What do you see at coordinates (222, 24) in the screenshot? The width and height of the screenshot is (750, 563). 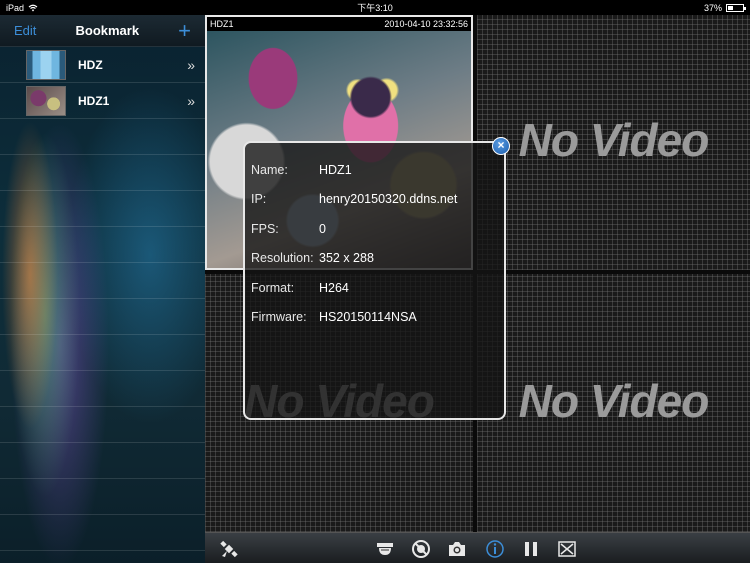 I see `camera-name: HDZ1` at bounding box center [222, 24].